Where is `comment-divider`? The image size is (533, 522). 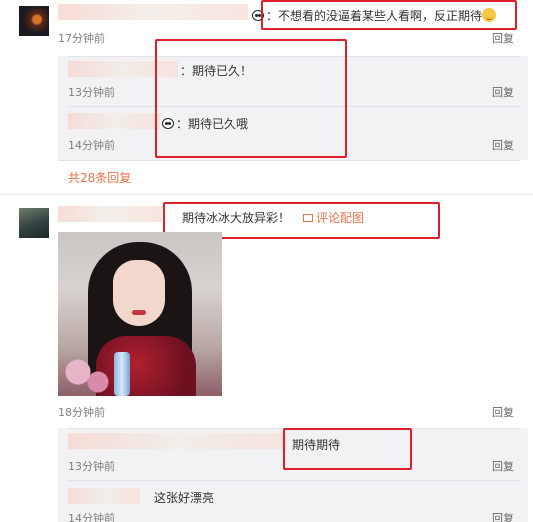 comment-divider is located at coordinates (266, 194).